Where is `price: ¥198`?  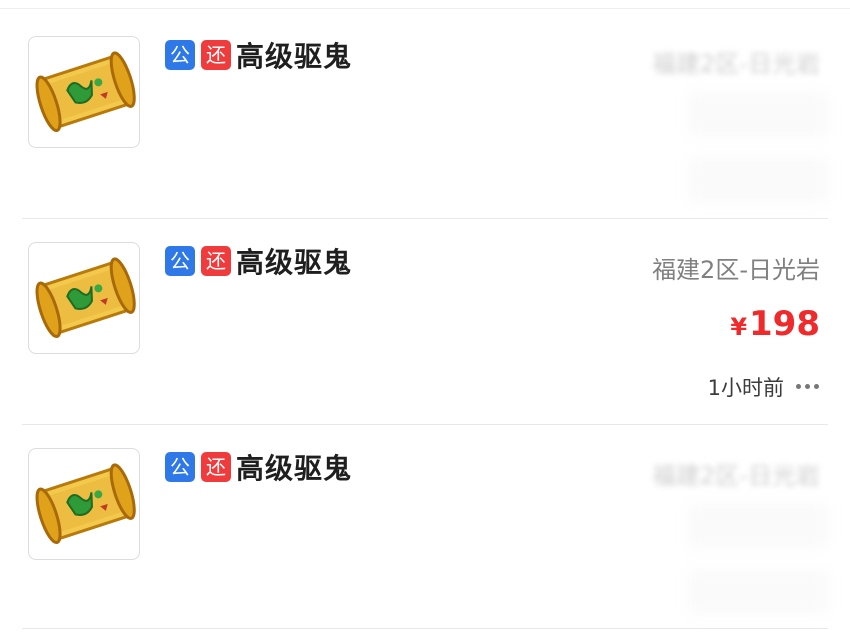
price: ¥198 is located at coordinates (775, 324).